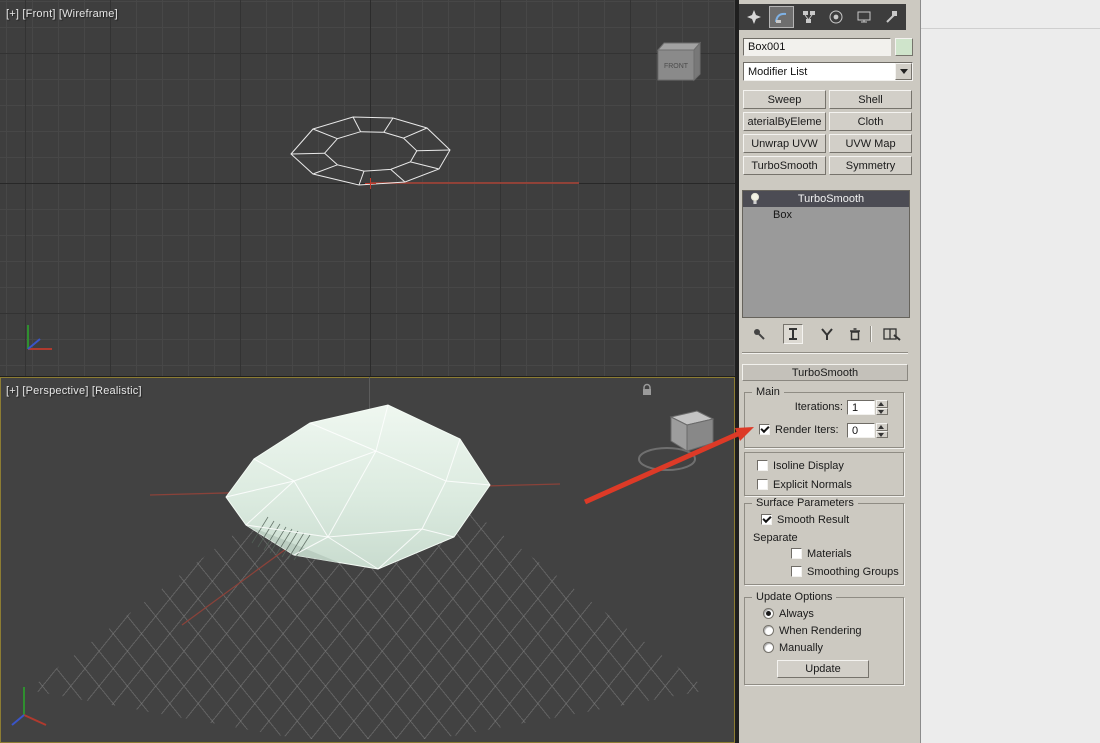 Image resolution: width=1100 pixels, height=743 pixels. Describe the element at coordinates (812, 485) in the screenshot. I see `explicit-normals-label: Explicit Normals` at that location.